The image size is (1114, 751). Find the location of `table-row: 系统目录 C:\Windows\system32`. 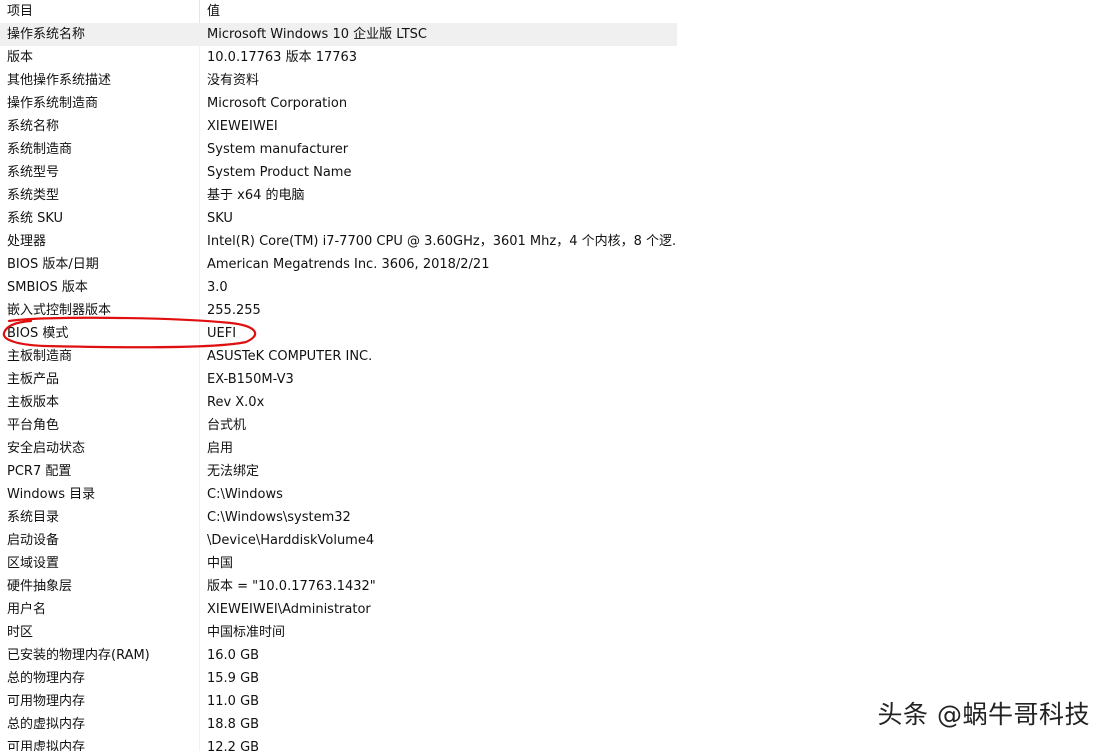

table-row: 系统目录 C:\Windows\system32 is located at coordinates (338, 517).